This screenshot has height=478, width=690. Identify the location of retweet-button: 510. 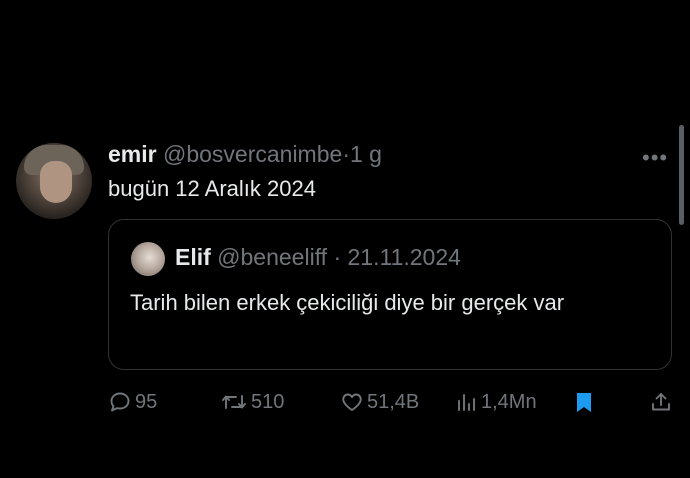
(252, 402).